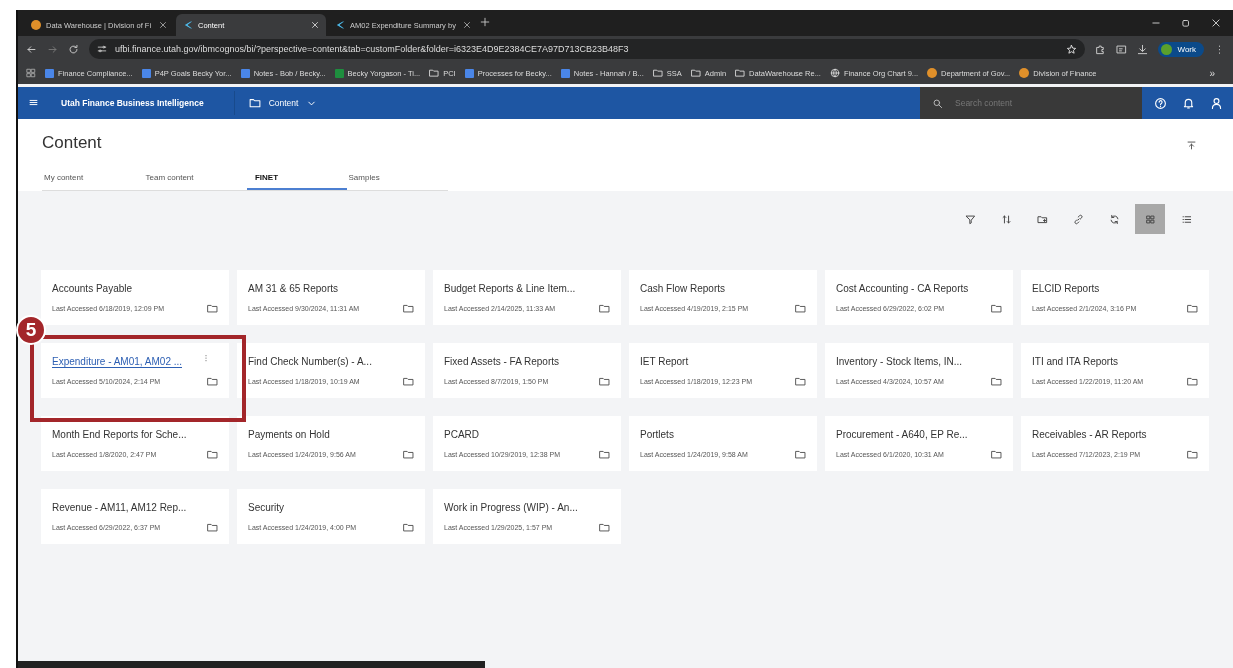 The width and height of the screenshot is (1233, 668). What do you see at coordinates (92, 289) in the screenshot?
I see `folder-title: Accounts Payable` at bounding box center [92, 289].